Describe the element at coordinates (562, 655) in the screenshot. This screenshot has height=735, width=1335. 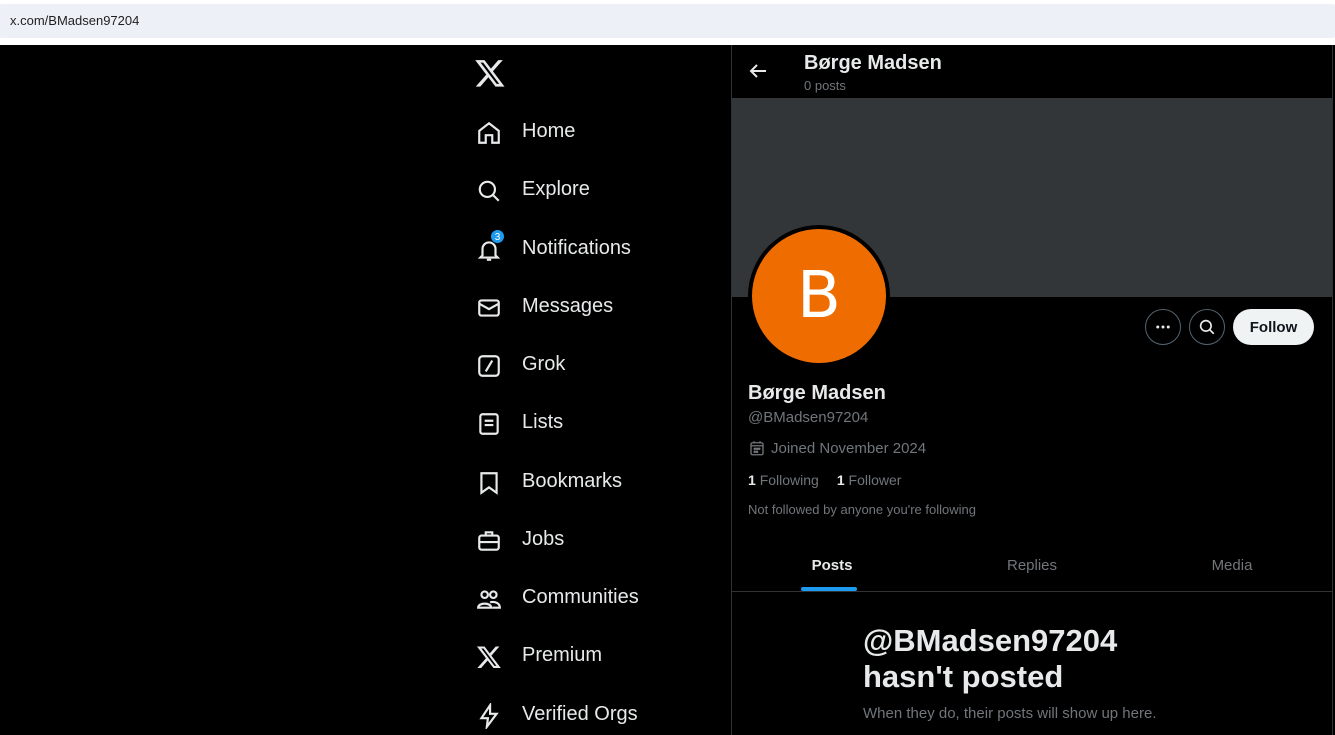
I see `sidebar-item-label: Premium` at that location.